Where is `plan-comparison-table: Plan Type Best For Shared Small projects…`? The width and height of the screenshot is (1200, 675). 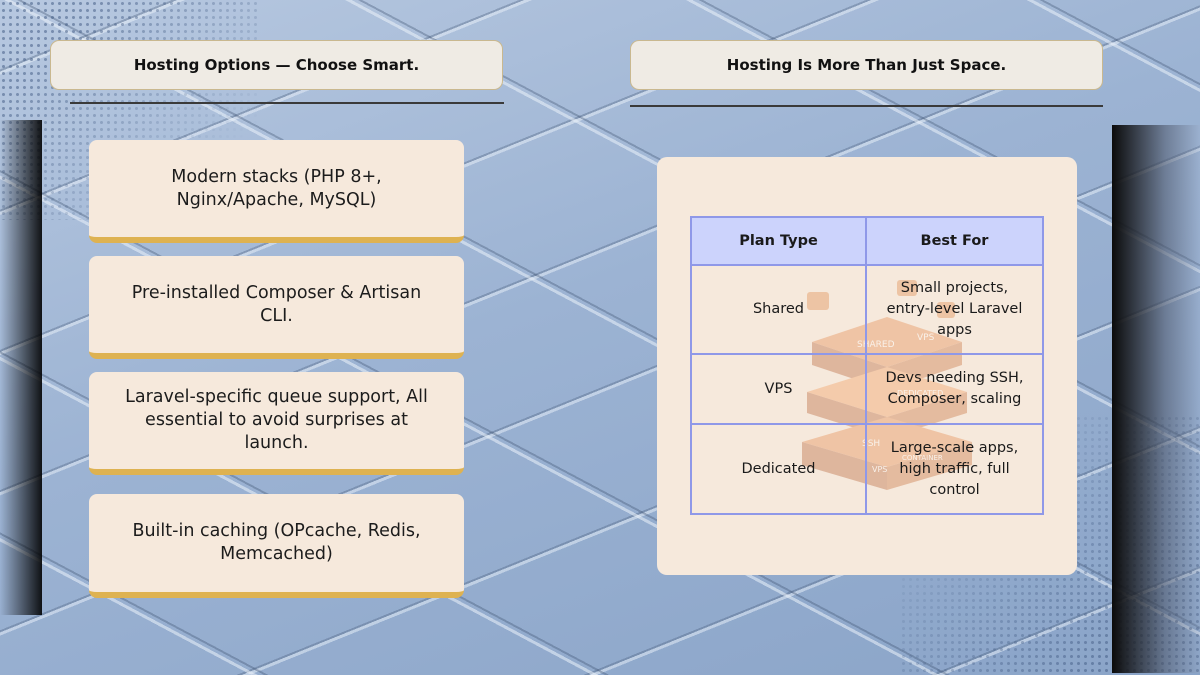
plan-comparison-table: Plan Type Best For Shared Small projects… is located at coordinates (867, 365).